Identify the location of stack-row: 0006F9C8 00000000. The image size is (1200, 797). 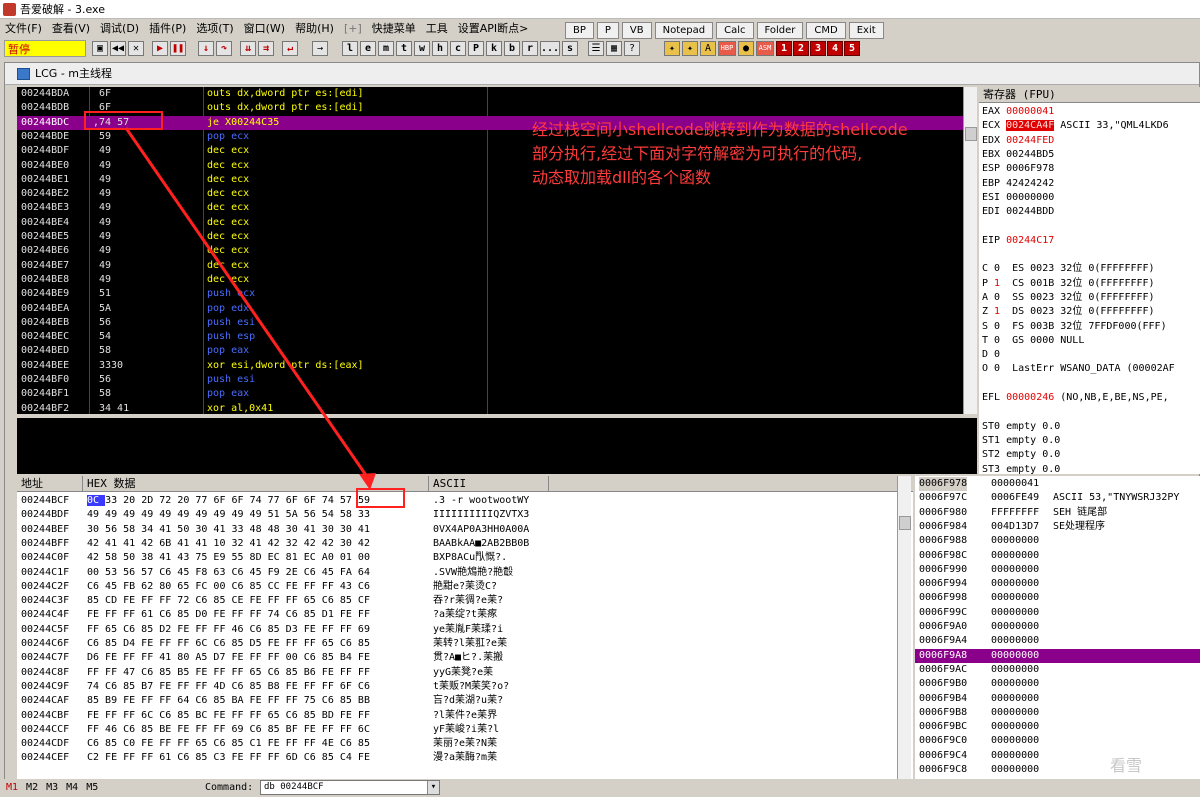
(1057, 770).